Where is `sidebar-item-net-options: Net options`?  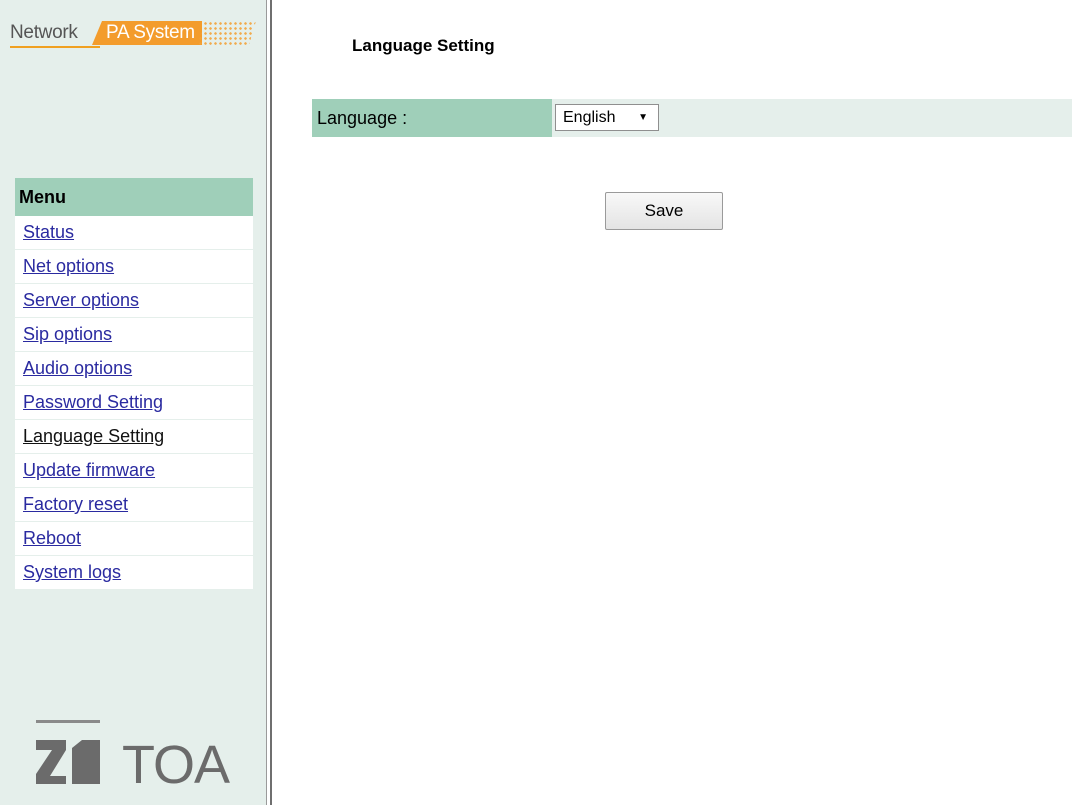
sidebar-item-net-options: Net options is located at coordinates (134, 267).